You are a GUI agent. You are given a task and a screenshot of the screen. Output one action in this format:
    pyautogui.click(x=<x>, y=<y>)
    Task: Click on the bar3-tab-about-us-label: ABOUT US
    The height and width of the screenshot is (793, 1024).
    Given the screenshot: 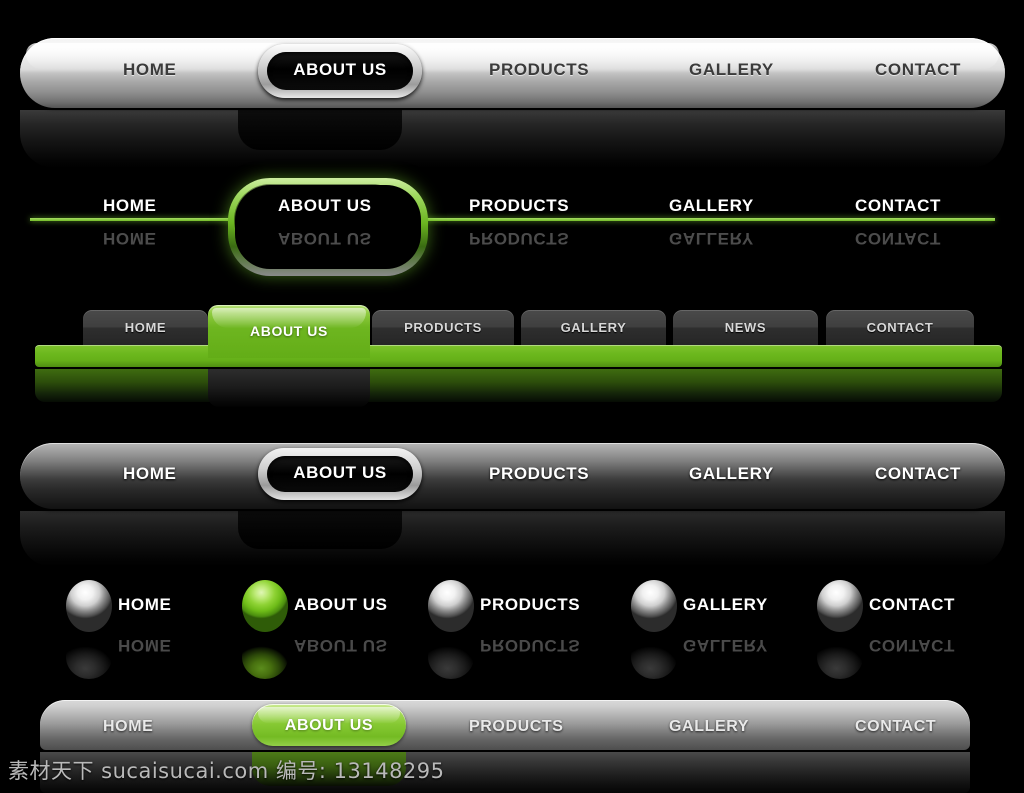 What is the action you would take?
    pyautogui.click(x=289, y=331)
    